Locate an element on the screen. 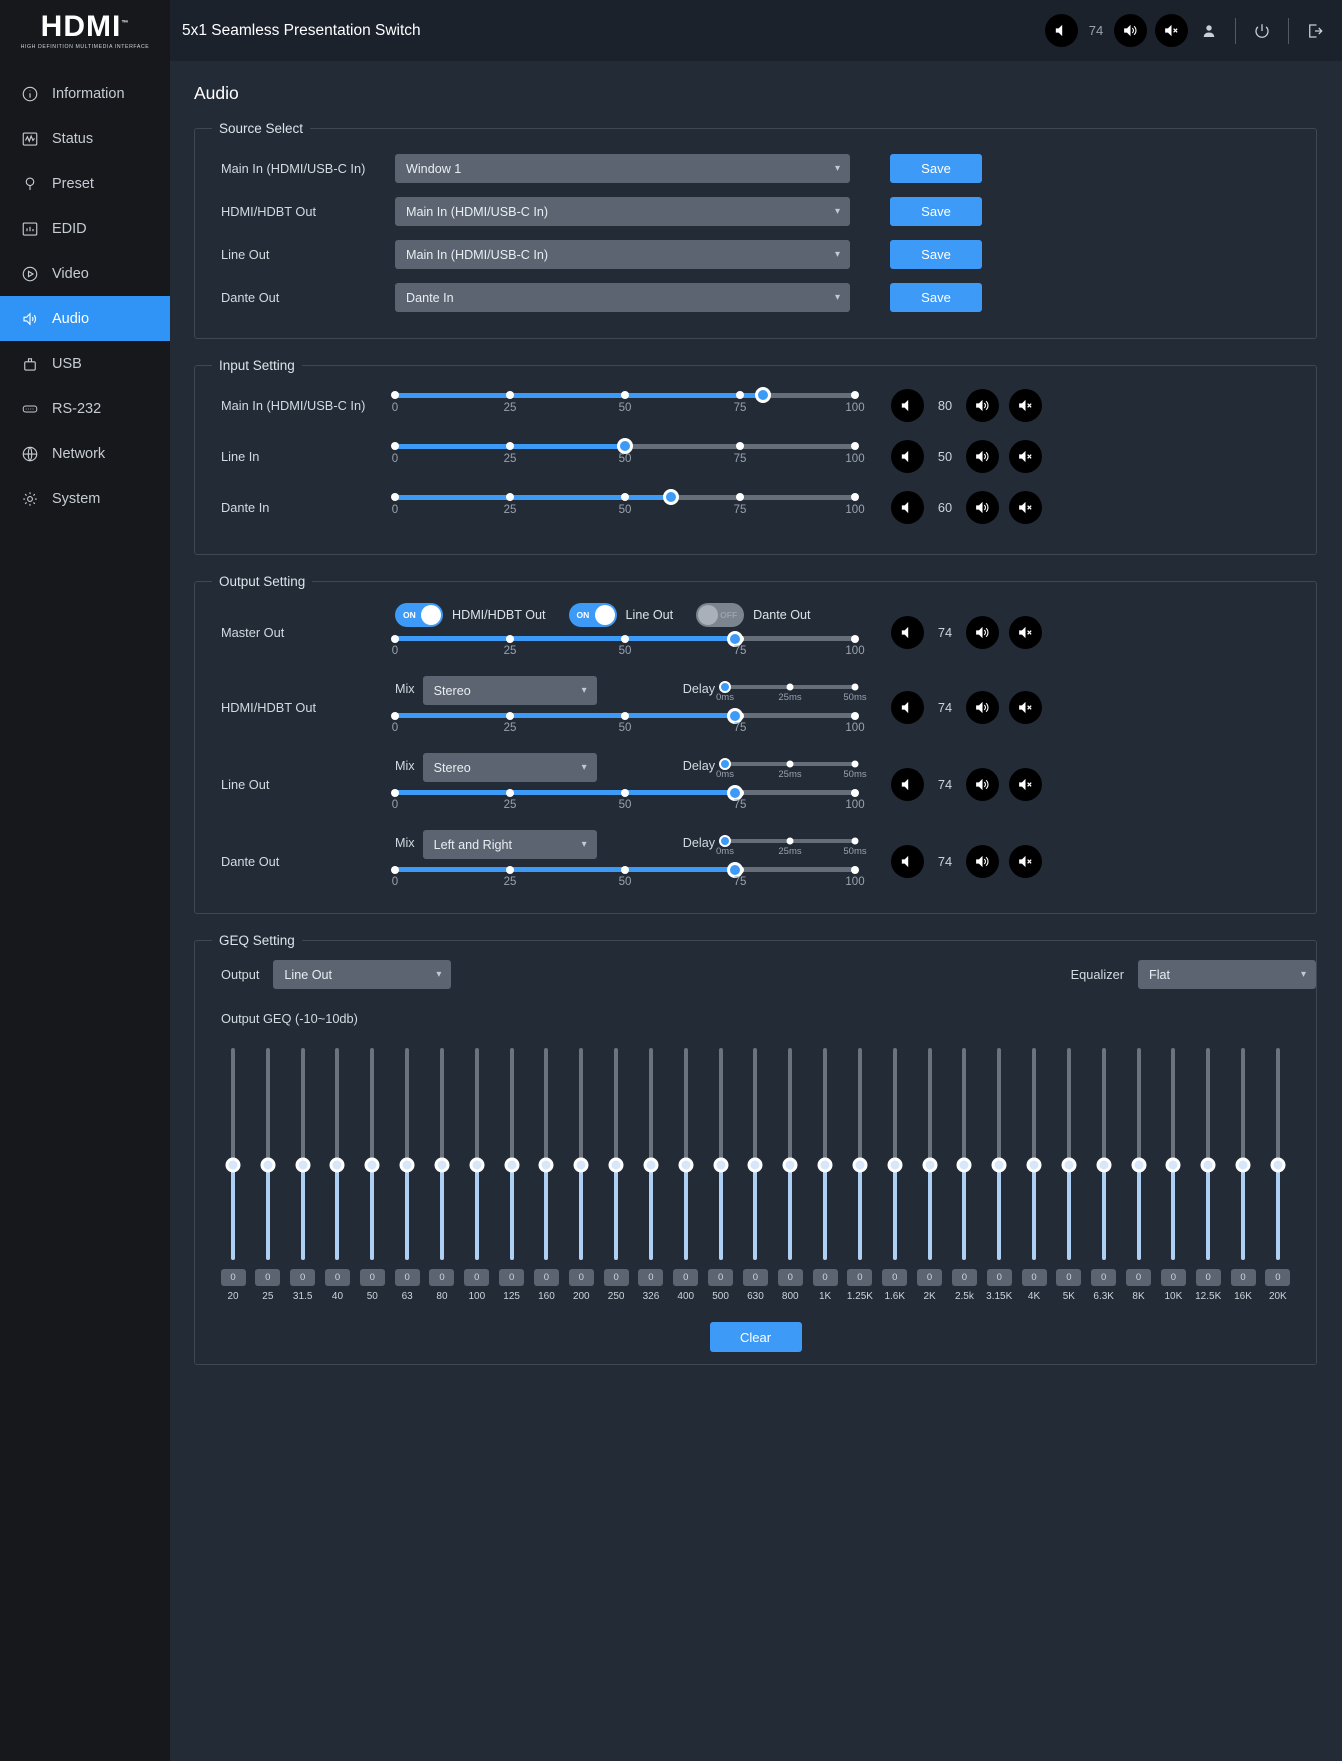 This screenshot has width=1342, height=1761. source-select-dropdown: Window 1 ▾ is located at coordinates (622, 168).